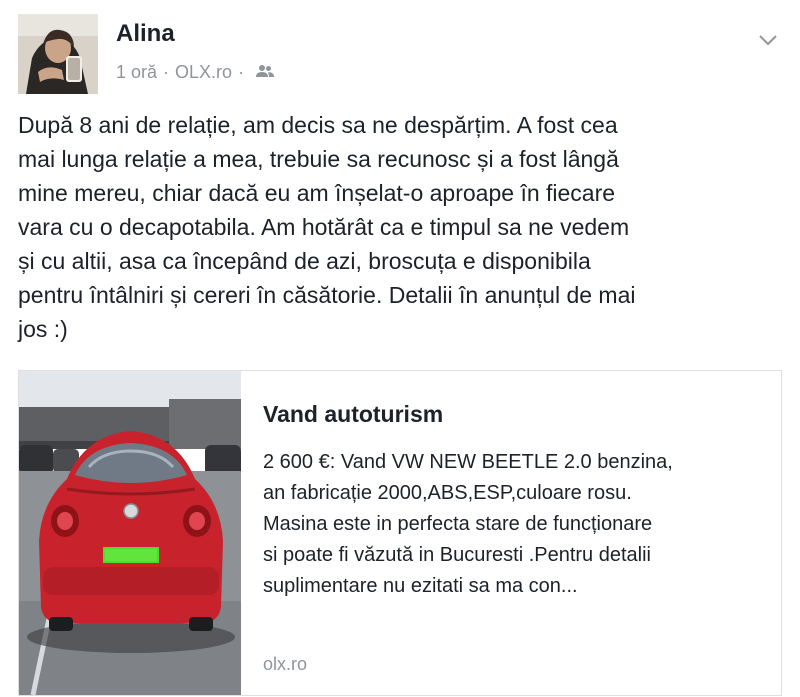  What do you see at coordinates (130, 533) in the screenshot?
I see `link-preview-image` at bounding box center [130, 533].